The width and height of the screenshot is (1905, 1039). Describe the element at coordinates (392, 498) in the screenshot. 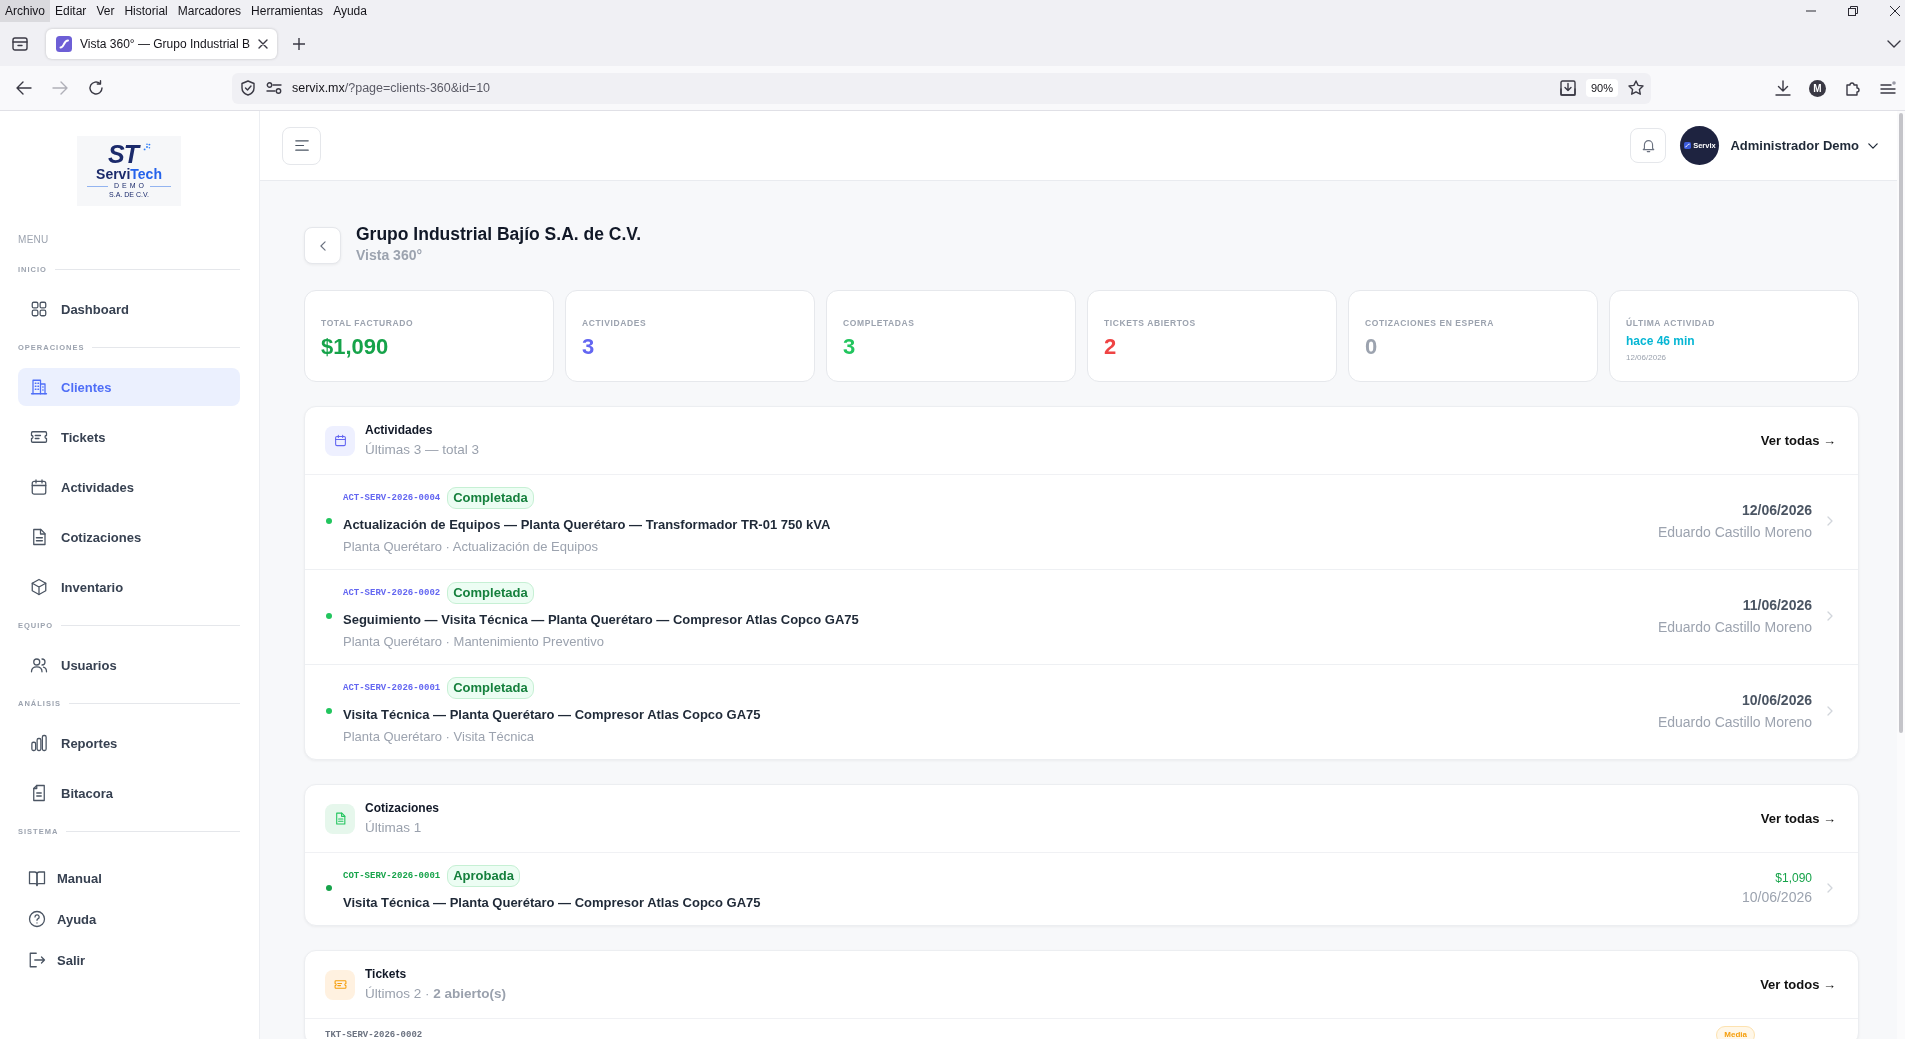

I see `record-code: ACT-SERV-2026-0004` at that location.